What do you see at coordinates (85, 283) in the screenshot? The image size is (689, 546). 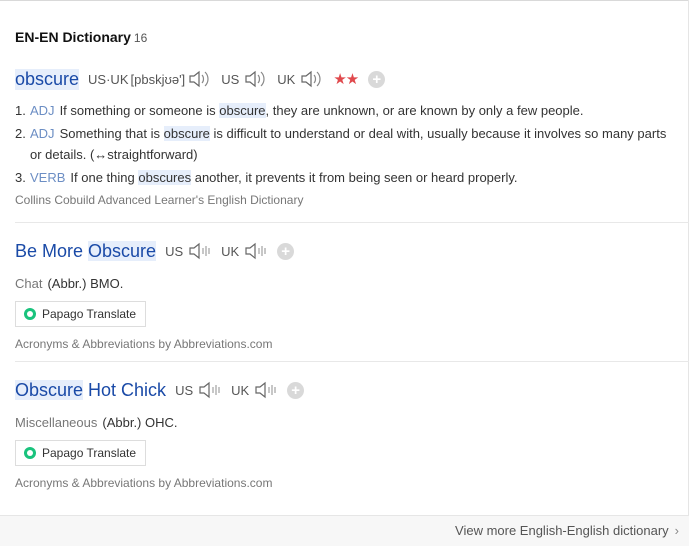 I see `abbreviation: (Abbr.) BMO.` at bounding box center [85, 283].